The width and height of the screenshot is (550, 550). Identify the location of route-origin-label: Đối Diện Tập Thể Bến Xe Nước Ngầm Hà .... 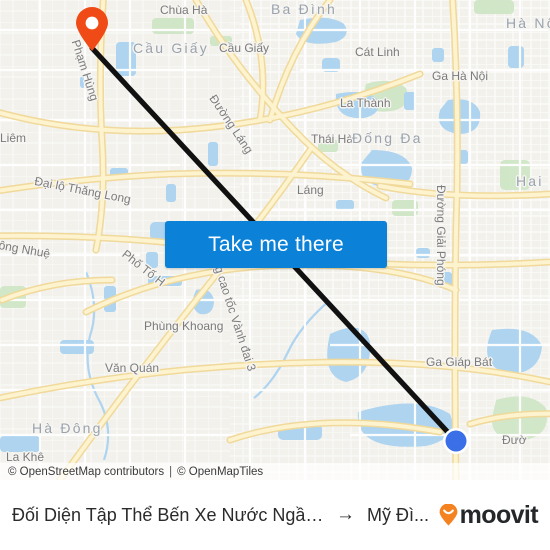
(168, 515).